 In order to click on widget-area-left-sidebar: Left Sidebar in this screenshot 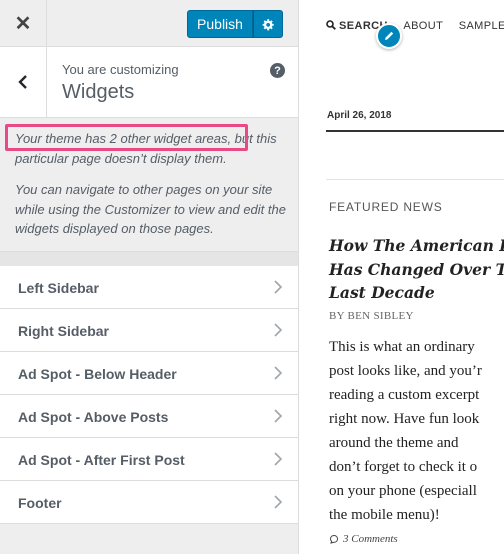, I will do `click(149, 287)`.